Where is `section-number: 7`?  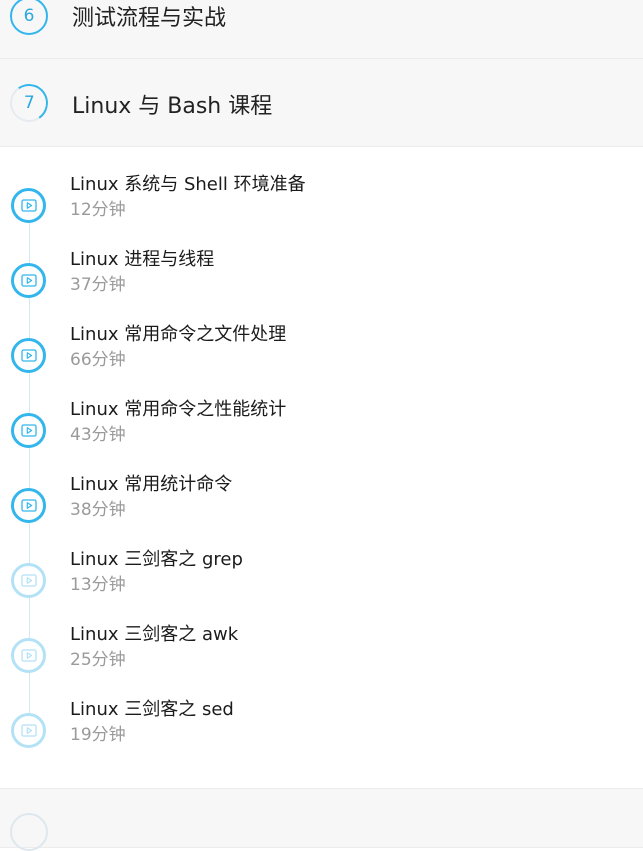
section-number: 7 is located at coordinates (29, 102).